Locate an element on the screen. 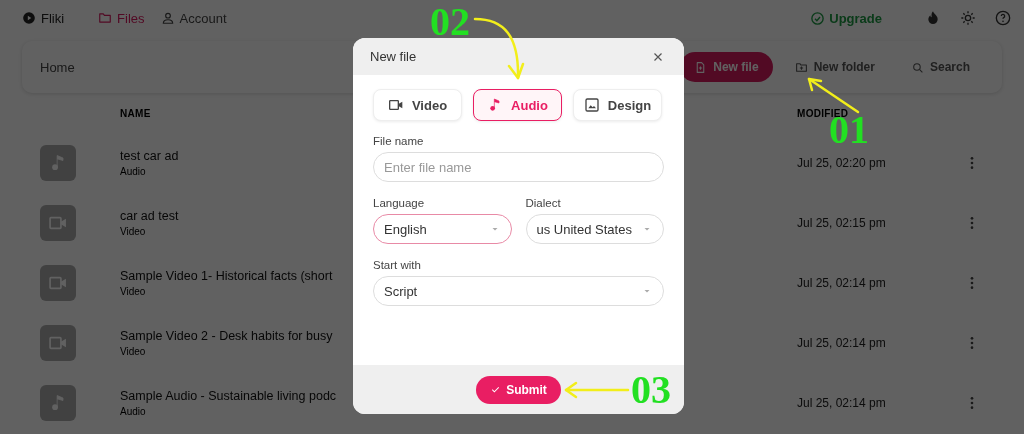 This screenshot has height=434, width=1024. check-circle-icon is located at coordinates (818, 18).